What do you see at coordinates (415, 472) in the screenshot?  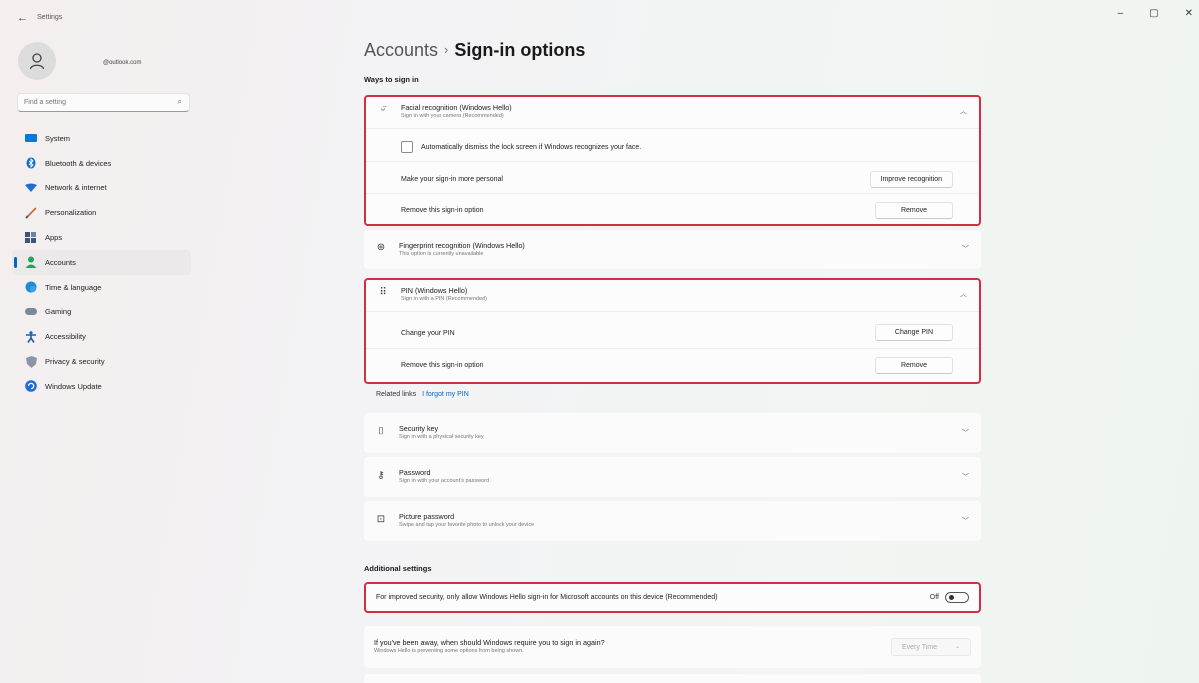 I see `password-title: Password` at bounding box center [415, 472].